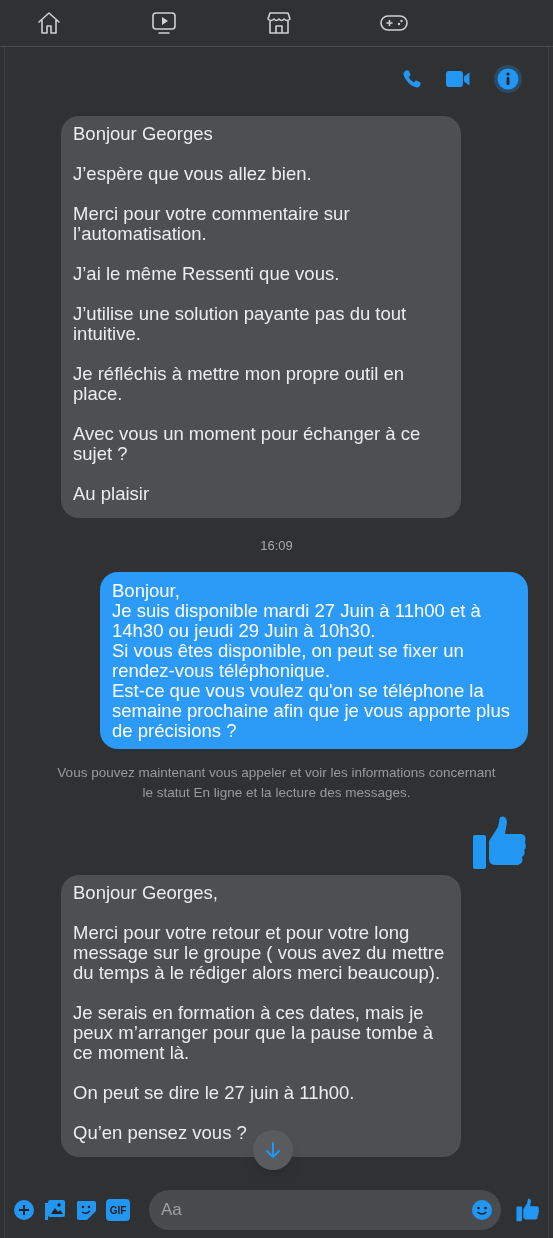 The image size is (553, 1238). What do you see at coordinates (143, 134) in the screenshot?
I see `message-text: Bonjour Georges` at bounding box center [143, 134].